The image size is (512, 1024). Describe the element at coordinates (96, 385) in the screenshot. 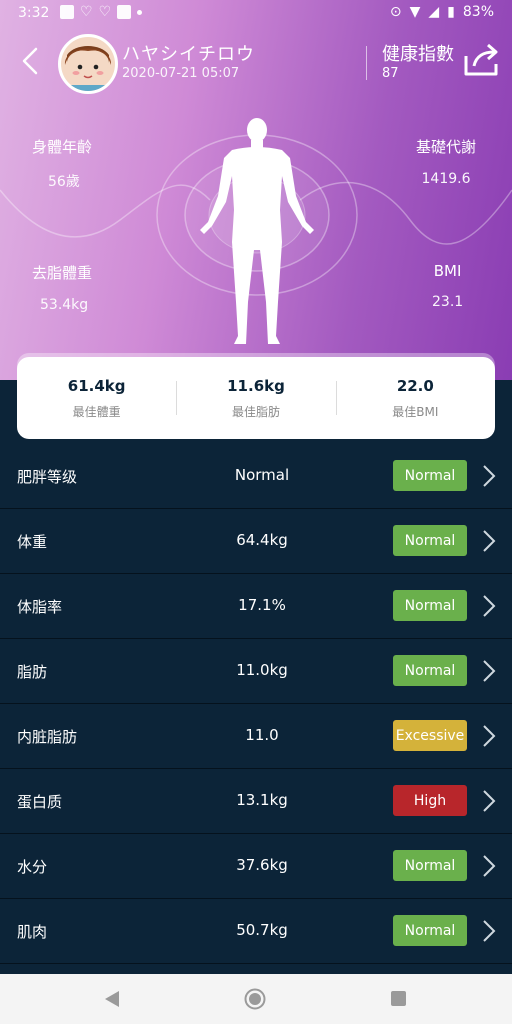

I see `ideal-weight-value: 61.4kg` at that location.